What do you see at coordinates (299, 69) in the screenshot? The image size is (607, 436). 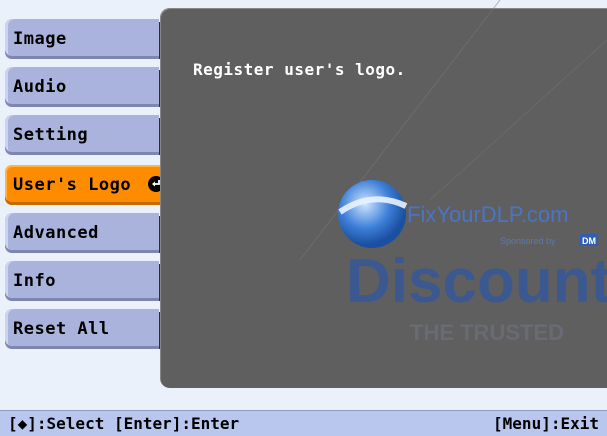 I see `description-text: Register user's logo.` at bounding box center [299, 69].